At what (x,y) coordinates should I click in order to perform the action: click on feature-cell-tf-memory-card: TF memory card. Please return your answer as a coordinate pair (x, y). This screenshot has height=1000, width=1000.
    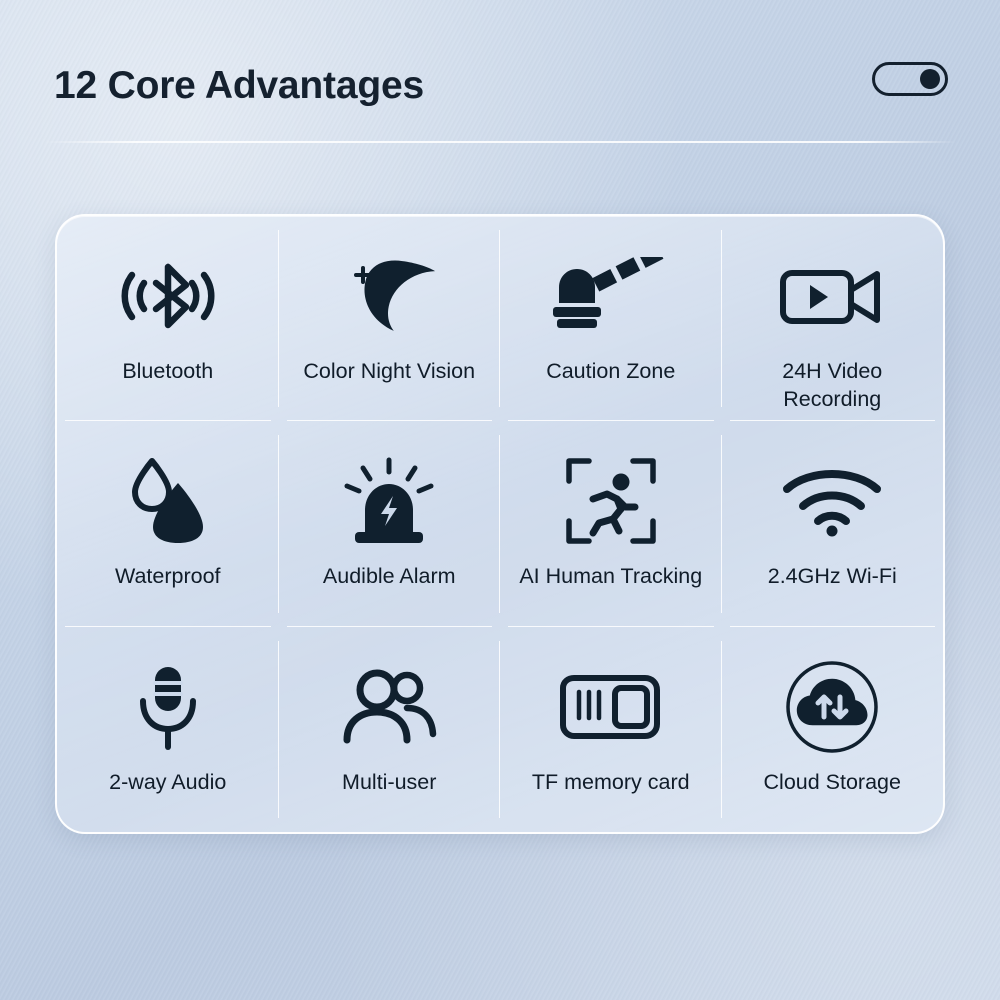
    Looking at the image, I should click on (611, 729).